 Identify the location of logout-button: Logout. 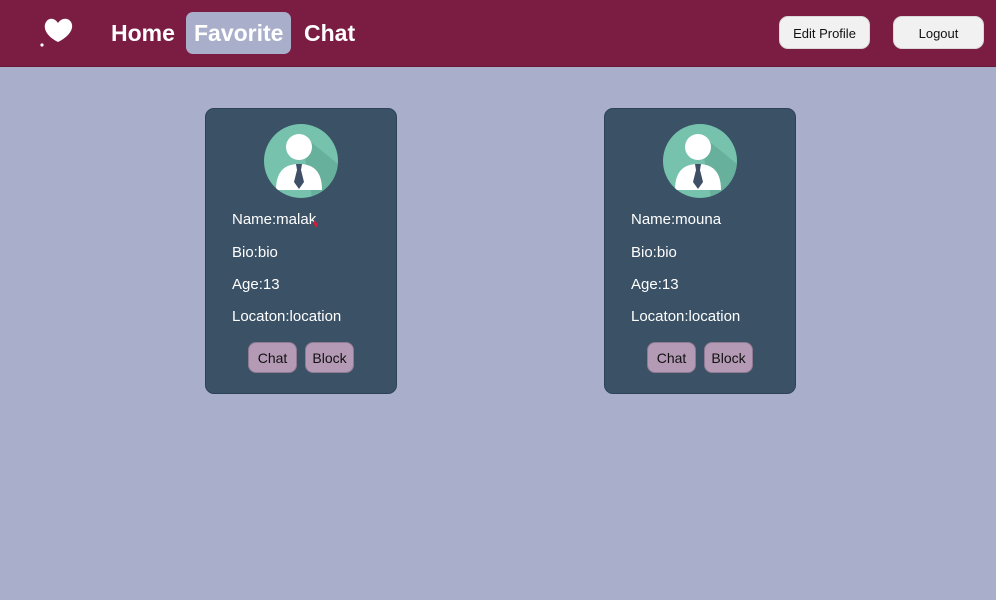
(938, 32).